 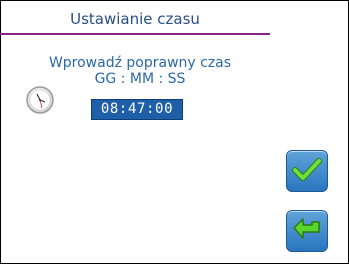 What do you see at coordinates (135, 19) in the screenshot?
I see `page-title: Ustawianie czasu` at bounding box center [135, 19].